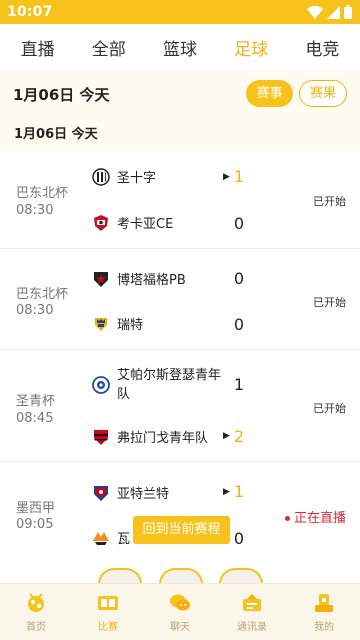 Image resolution: width=360 pixels, height=640 pixels. I want to click on home-team-name: 博塔福格PB, so click(151, 280).